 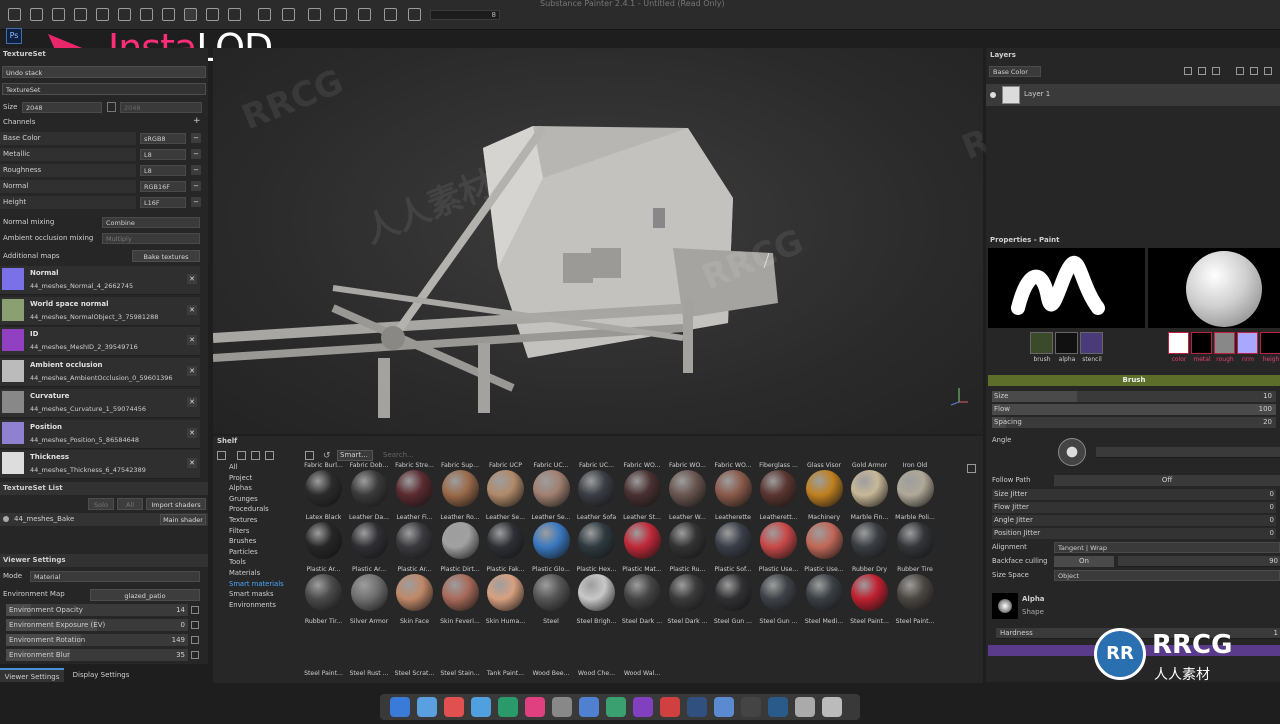 I want to click on channel-format-dropdown: RGB16F, so click(x=163, y=186).